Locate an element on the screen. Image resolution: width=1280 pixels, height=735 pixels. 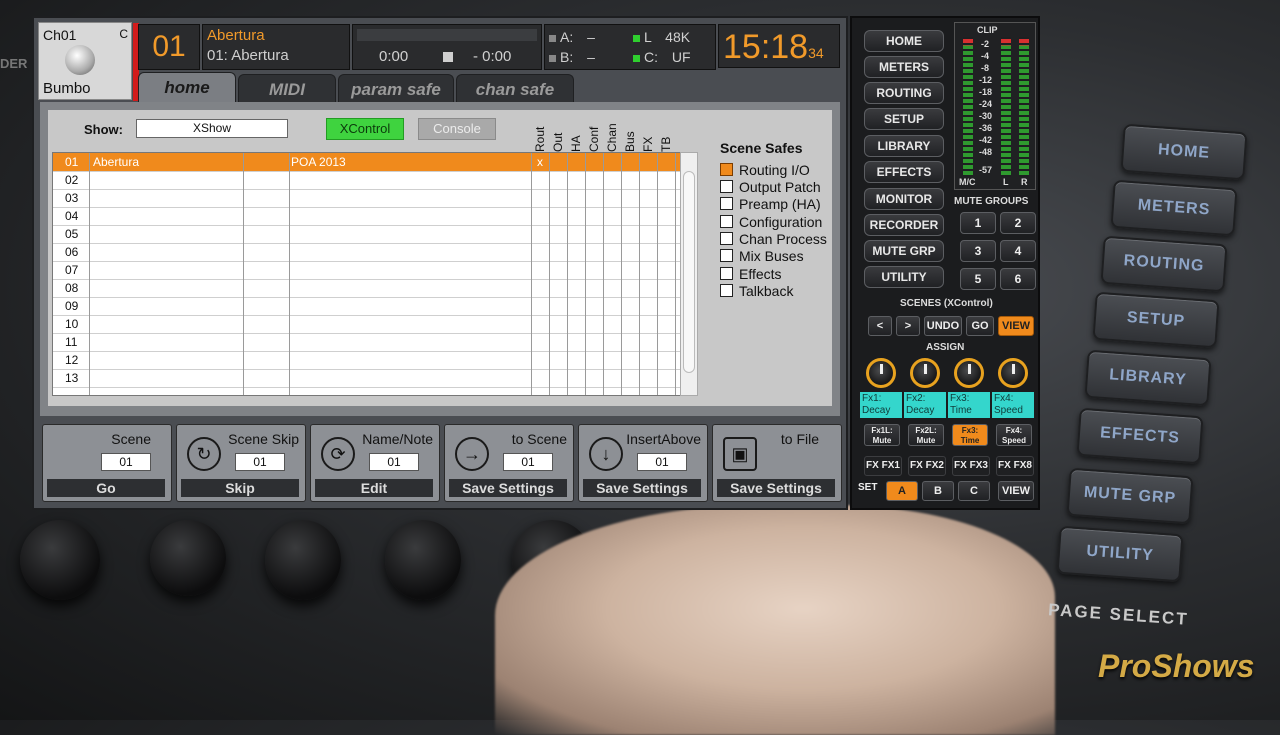
insert-number-field: 01 is located at coordinates (662, 462).